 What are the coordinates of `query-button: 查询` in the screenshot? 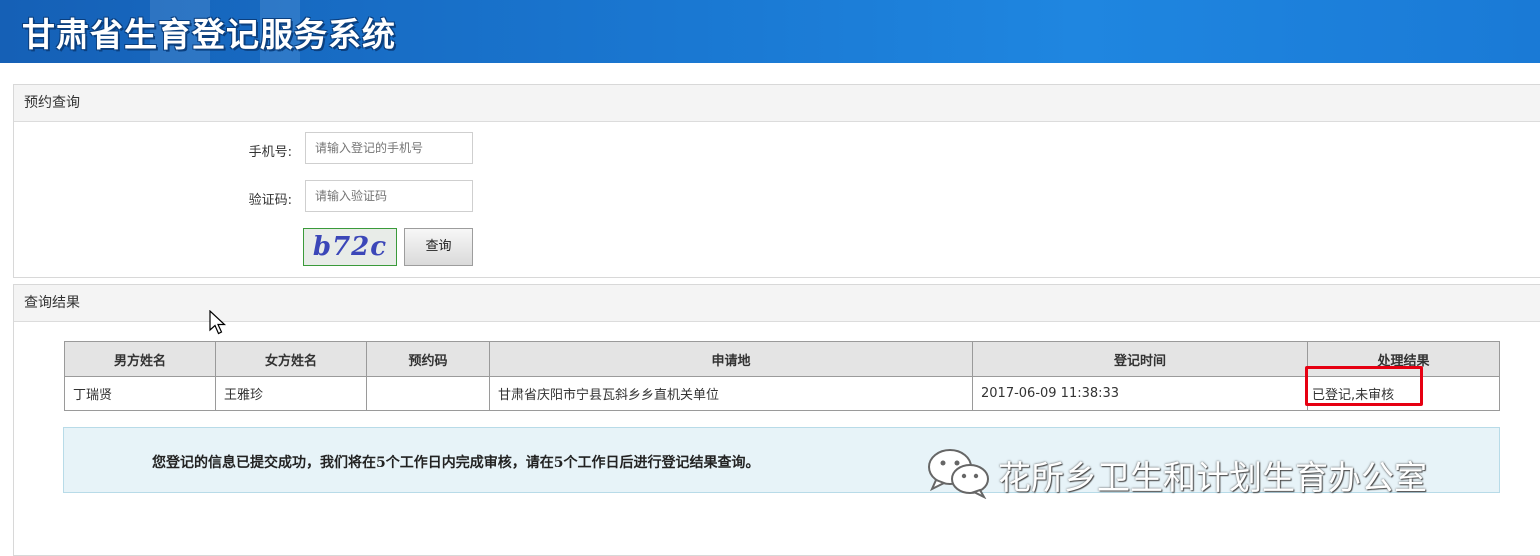 It's located at (438, 247).